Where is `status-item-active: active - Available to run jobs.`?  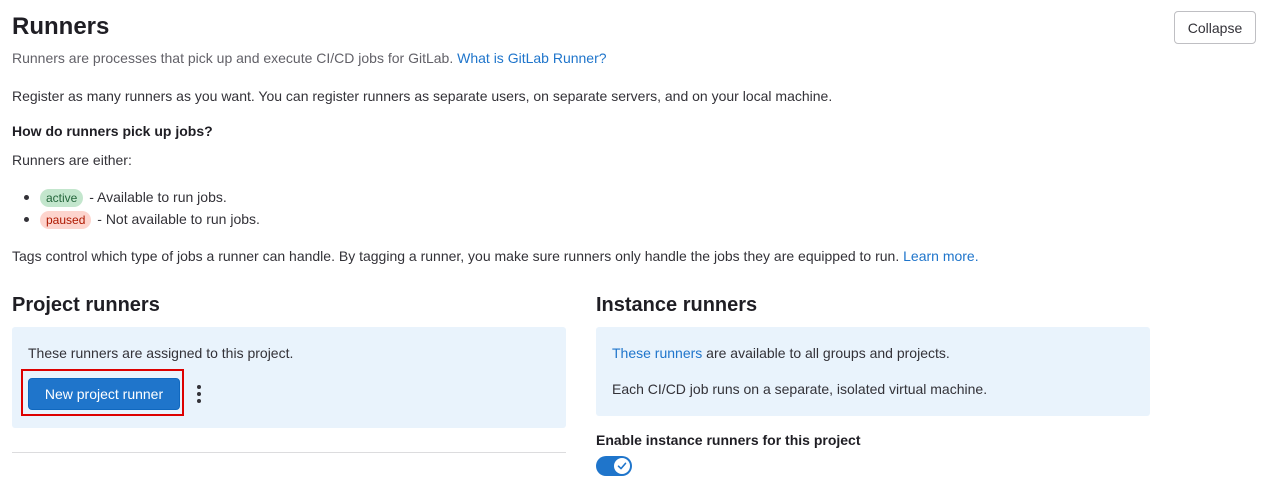 status-item-active: active - Available to run jobs. is located at coordinates (142, 197).